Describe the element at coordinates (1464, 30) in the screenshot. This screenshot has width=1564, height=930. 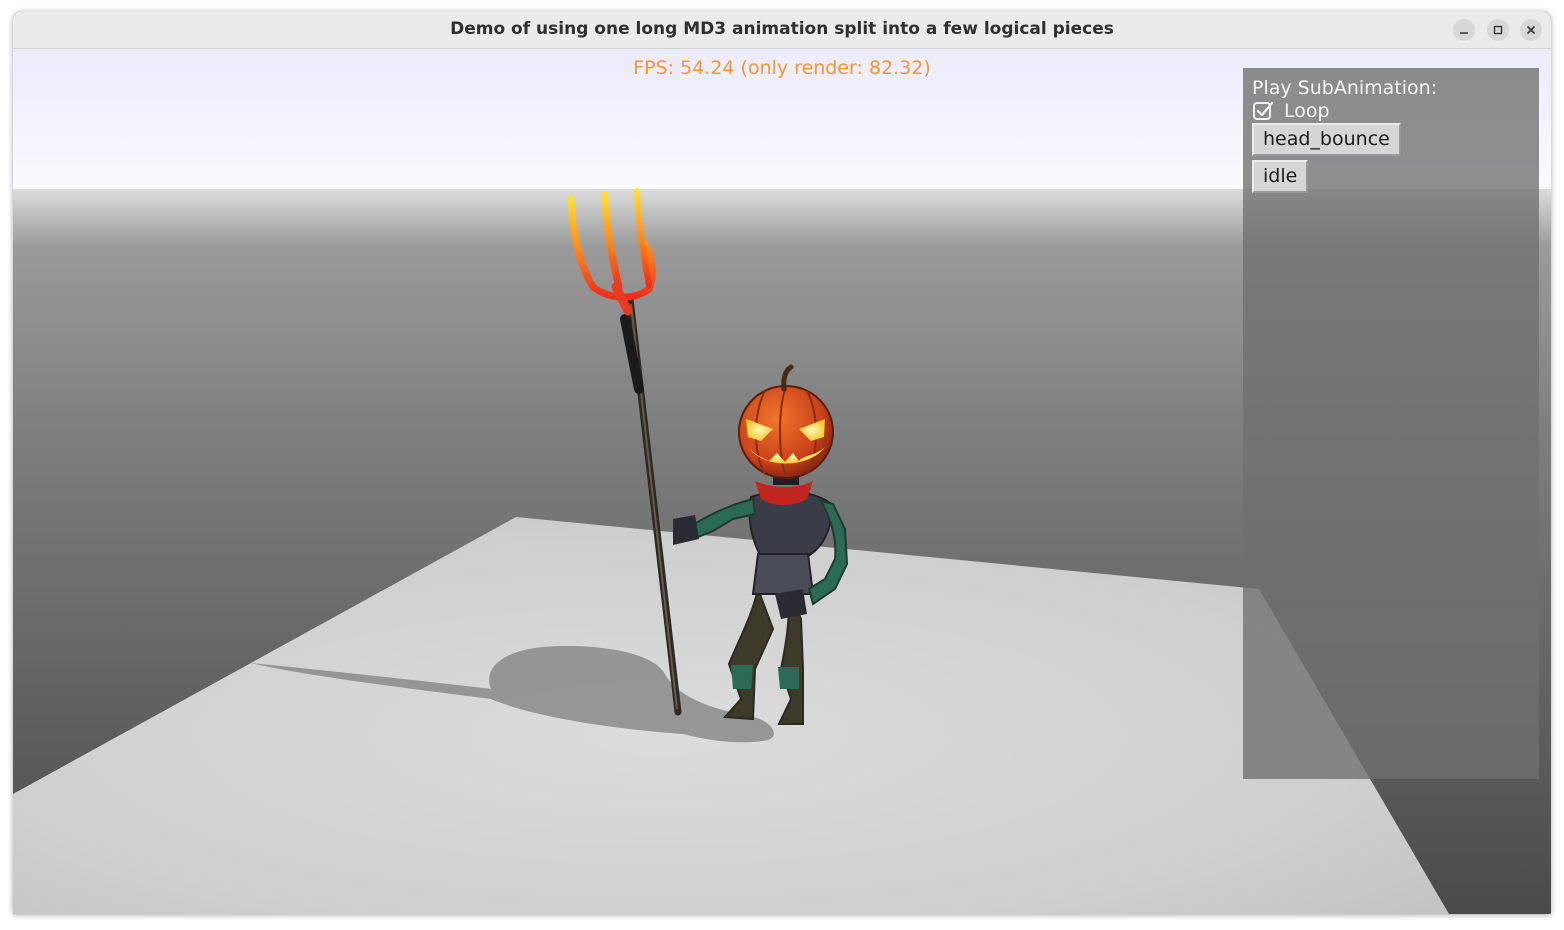
I see `minimize-button` at that location.